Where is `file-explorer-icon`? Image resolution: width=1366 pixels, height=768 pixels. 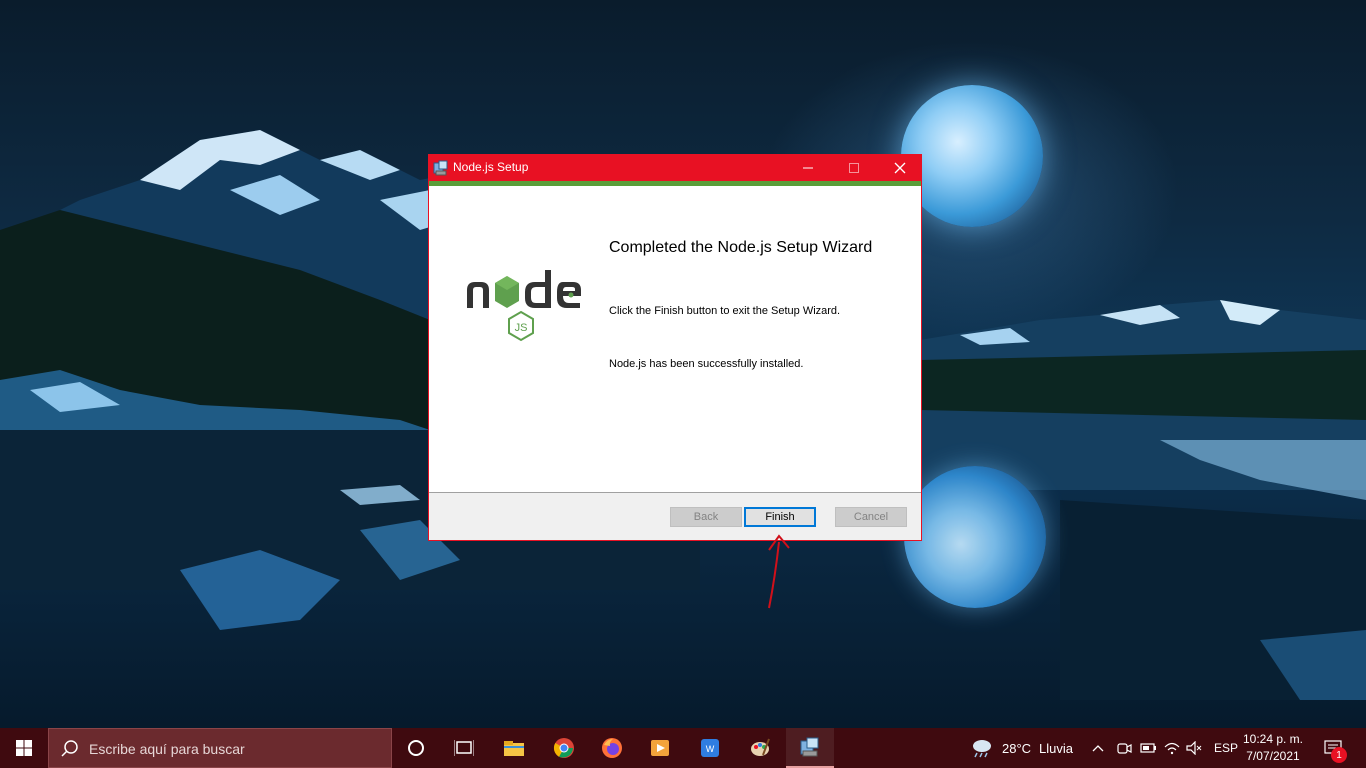
file-explorer-icon is located at coordinates (514, 748).